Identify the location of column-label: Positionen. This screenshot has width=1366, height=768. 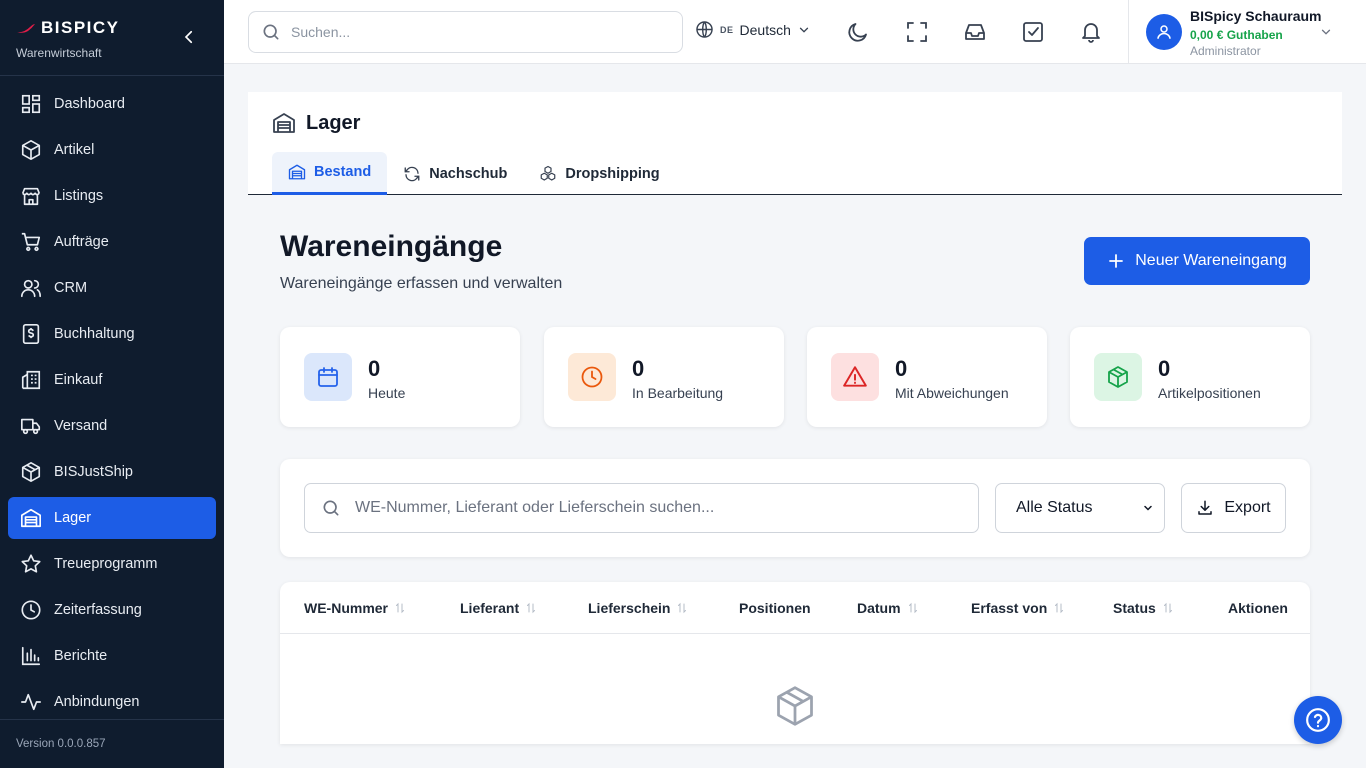
(775, 608).